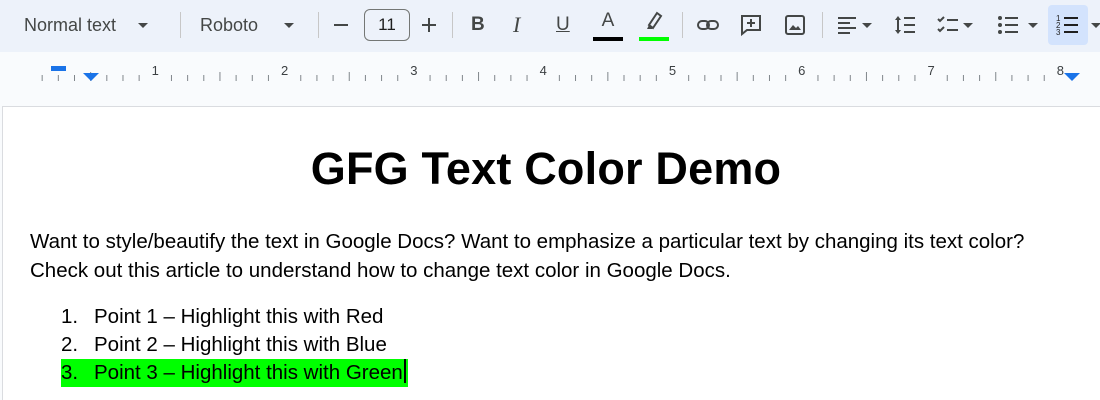 This screenshot has height=400, width=1100. Describe the element at coordinates (413, 70) in the screenshot. I see `ruler-label: 3` at that location.